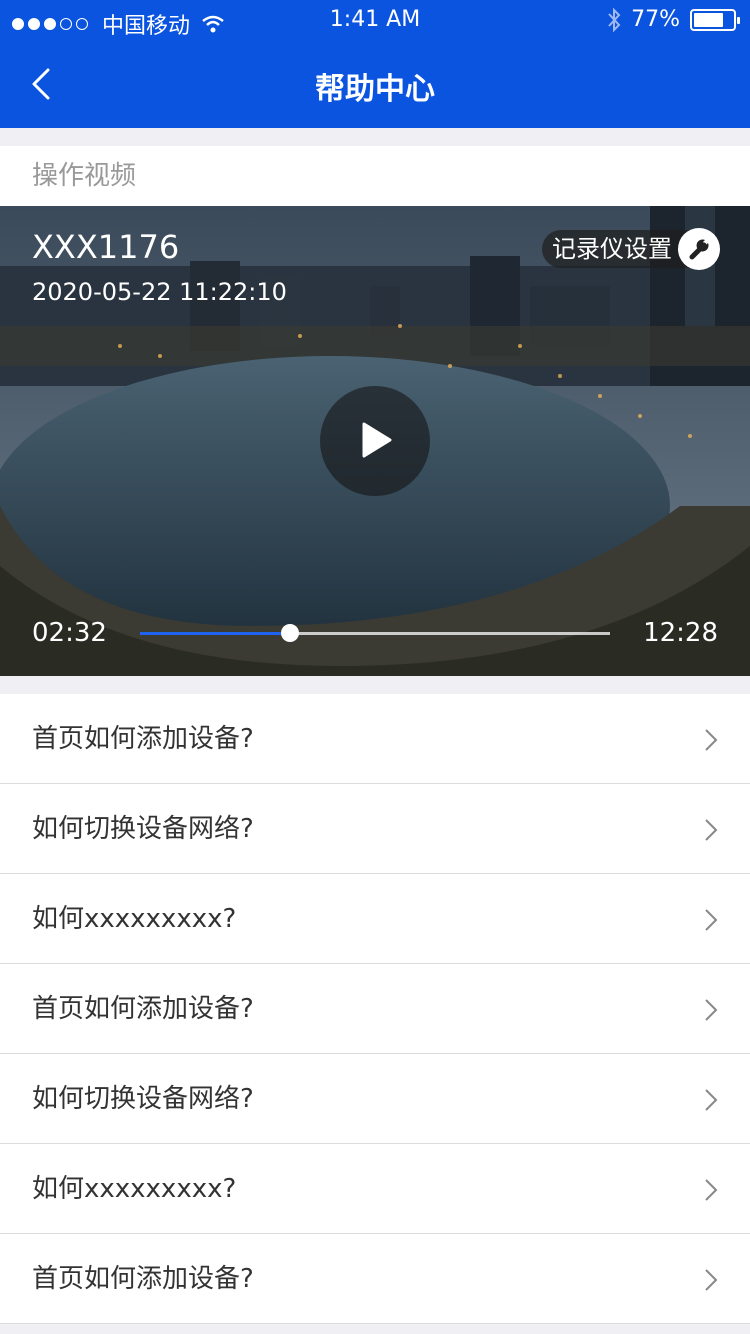 The width and height of the screenshot is (750, 1334). Describe the element at coordinates (69, 633) in the screenshot. I see `current-time: 02:32` at that location.